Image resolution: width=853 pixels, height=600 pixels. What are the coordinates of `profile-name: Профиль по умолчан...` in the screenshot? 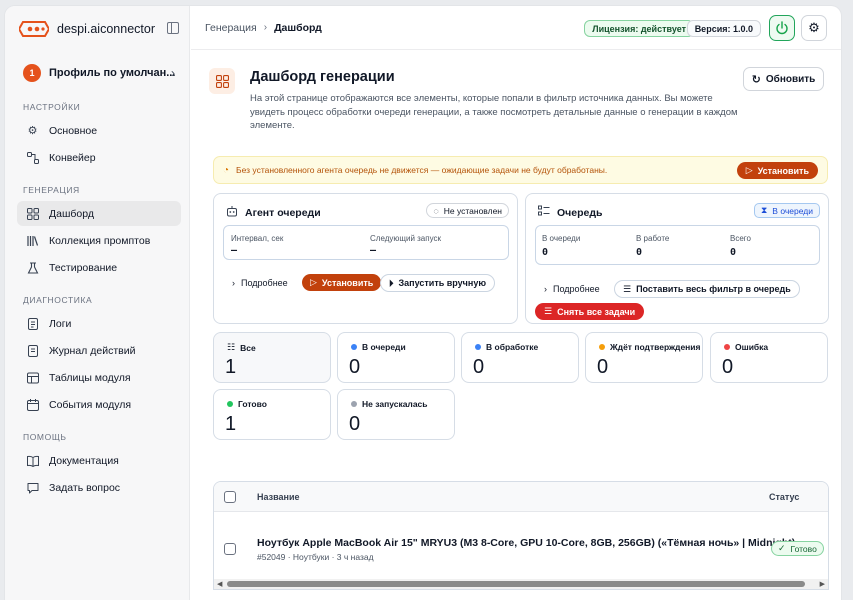 It's located at (112, 73).